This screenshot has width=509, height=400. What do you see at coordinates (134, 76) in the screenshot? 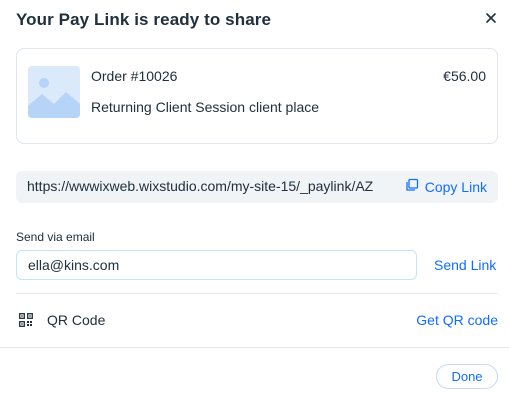
I see `order-id: Order #10026` at bounding box center [134, 76].